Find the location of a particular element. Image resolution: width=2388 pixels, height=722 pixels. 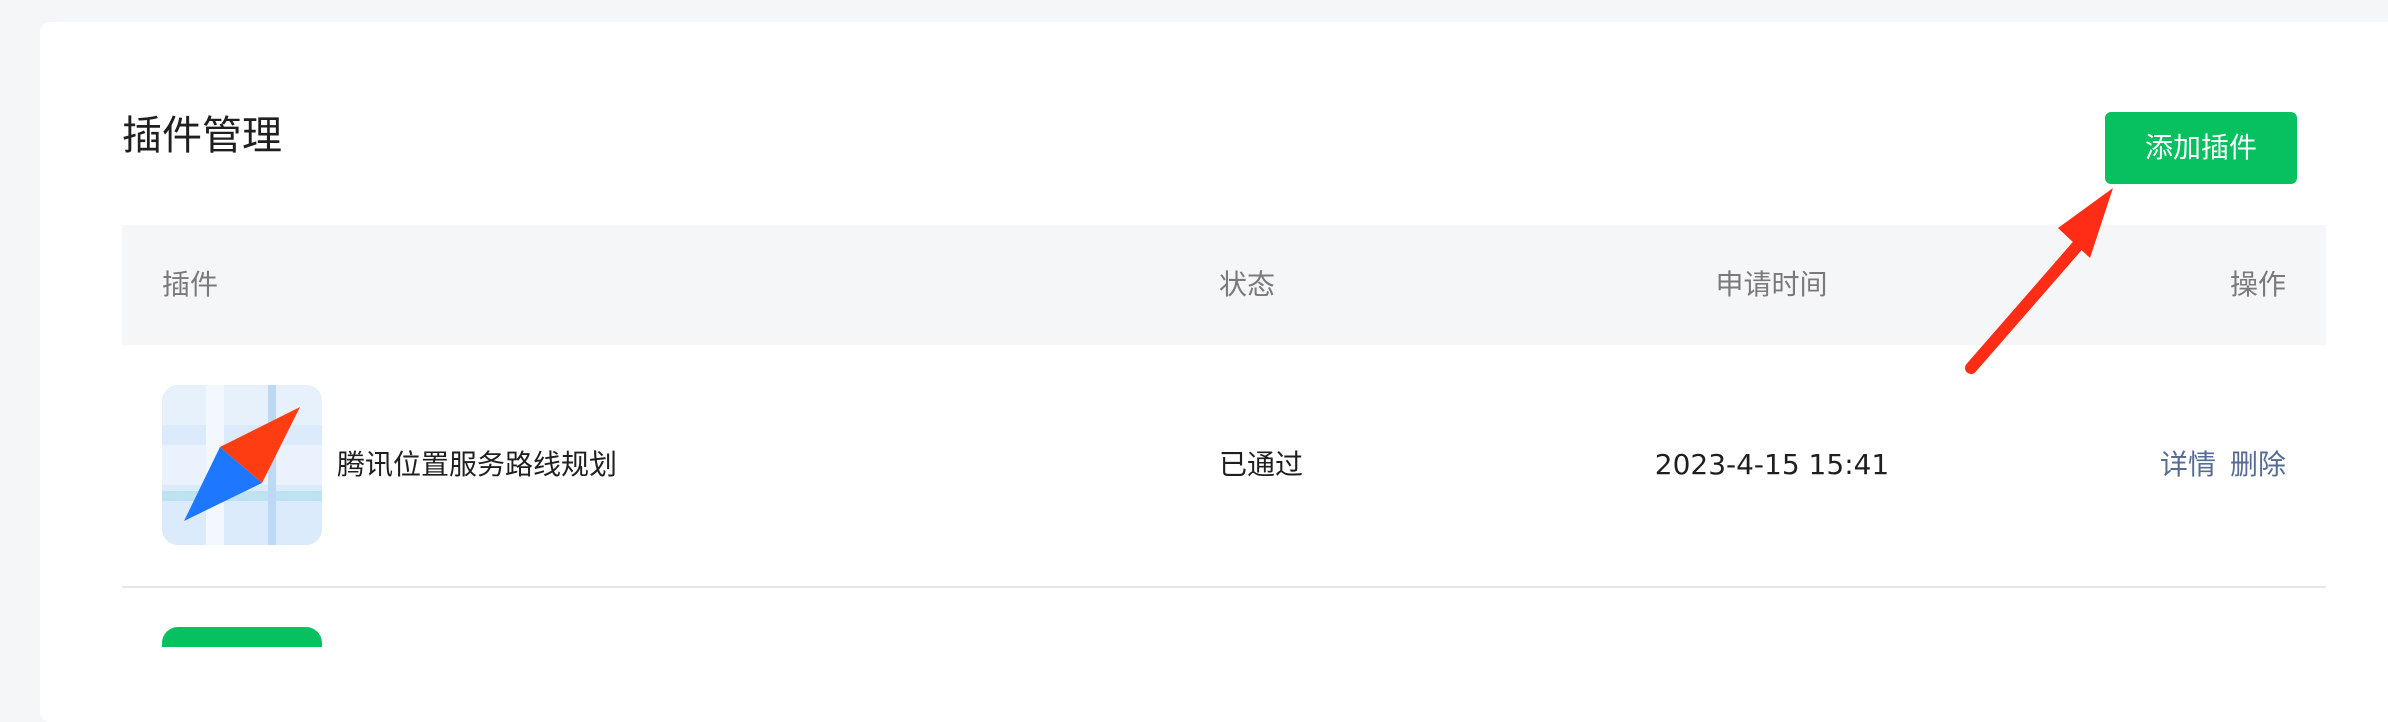

add-plugin-button: 添加插件 is located at coordinates (2201, 148).